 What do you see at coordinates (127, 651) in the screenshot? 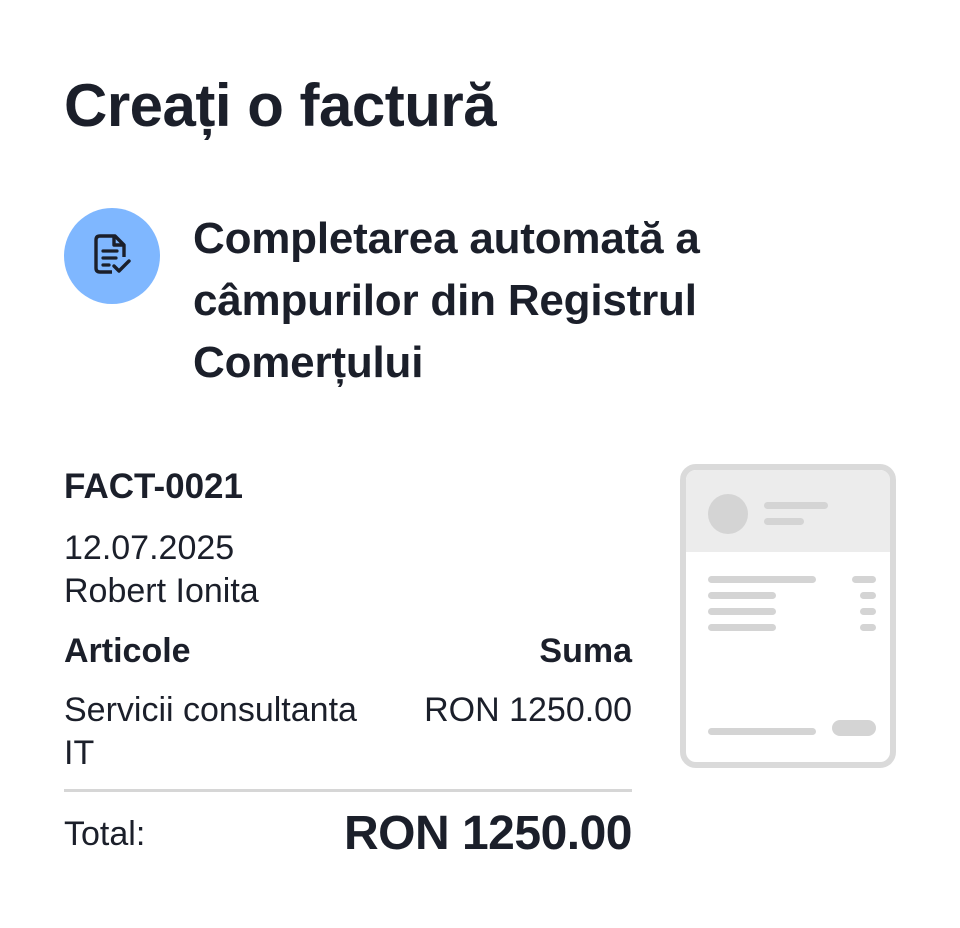
I see `items-column-header: Articole` at bounding box center [127, 651].